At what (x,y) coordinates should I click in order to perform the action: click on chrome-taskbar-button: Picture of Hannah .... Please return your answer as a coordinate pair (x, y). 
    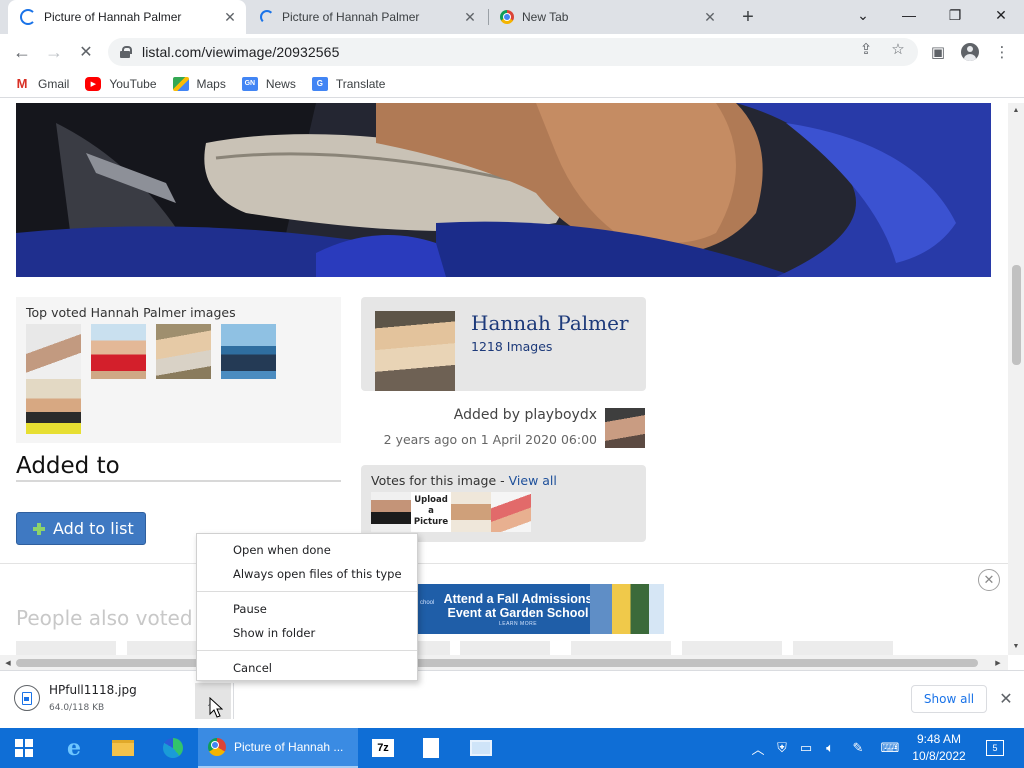
    Looking at the image, I should click on (278, 748).